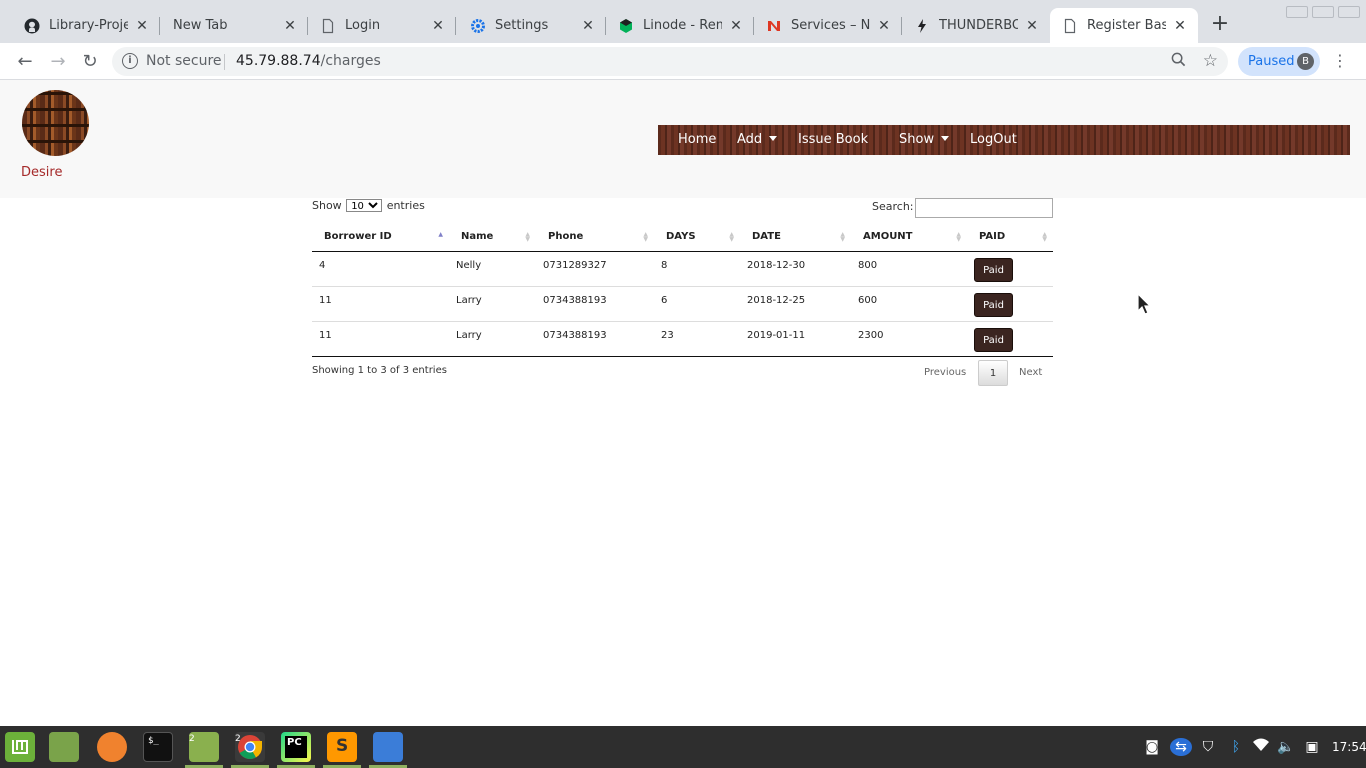 Image resolution: width=1366 pixels, height=768 pixels. I want to click on clock: 17:54, so click(1349, 747).